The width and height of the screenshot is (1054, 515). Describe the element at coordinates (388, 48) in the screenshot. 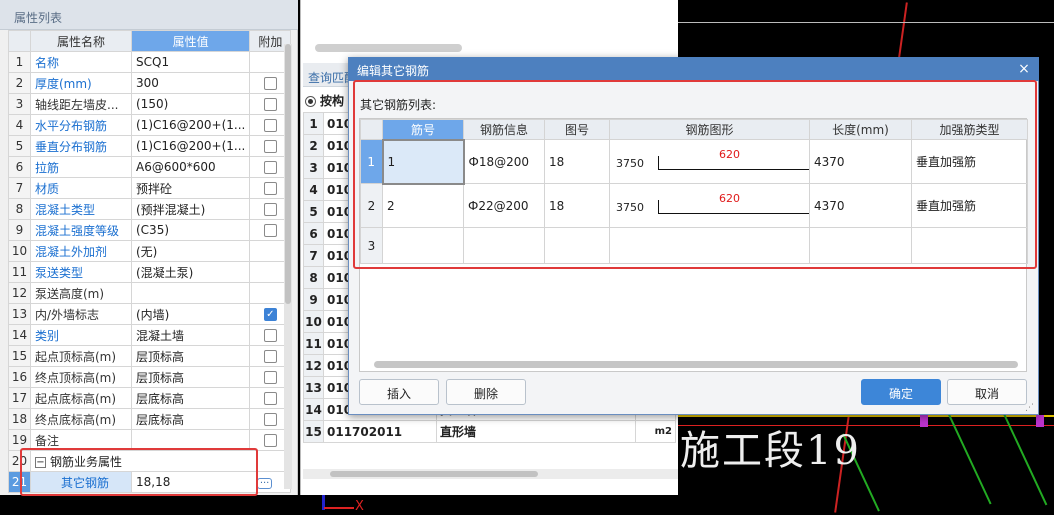

I see `top-scrollbar-thumb` at that location.